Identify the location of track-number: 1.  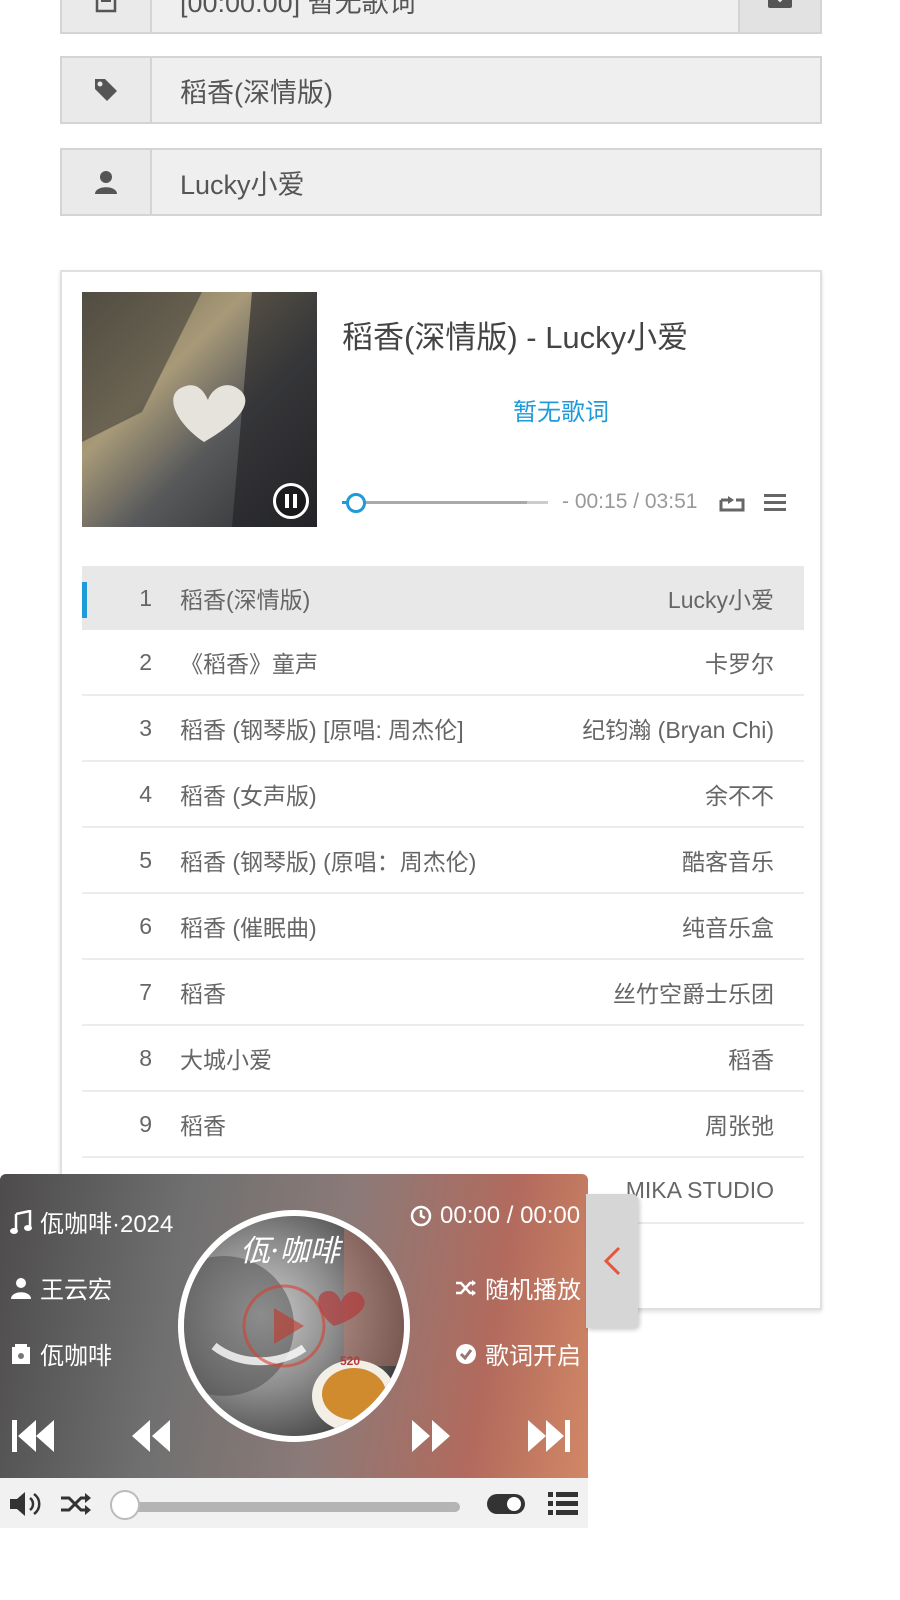
(145, 597).